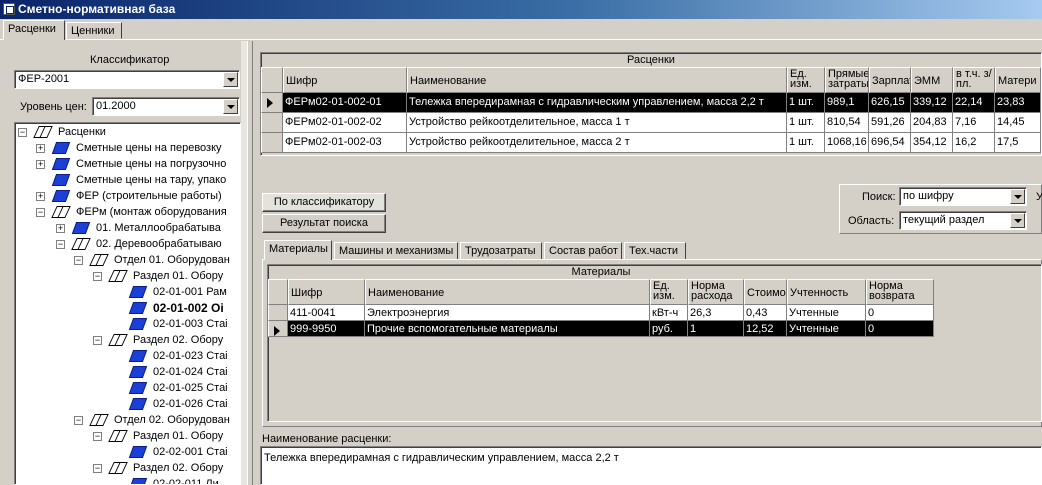  Describe the element at coordinates (166, 106) in the screenshot. I see `price-level-select: 01.2000` at that location.